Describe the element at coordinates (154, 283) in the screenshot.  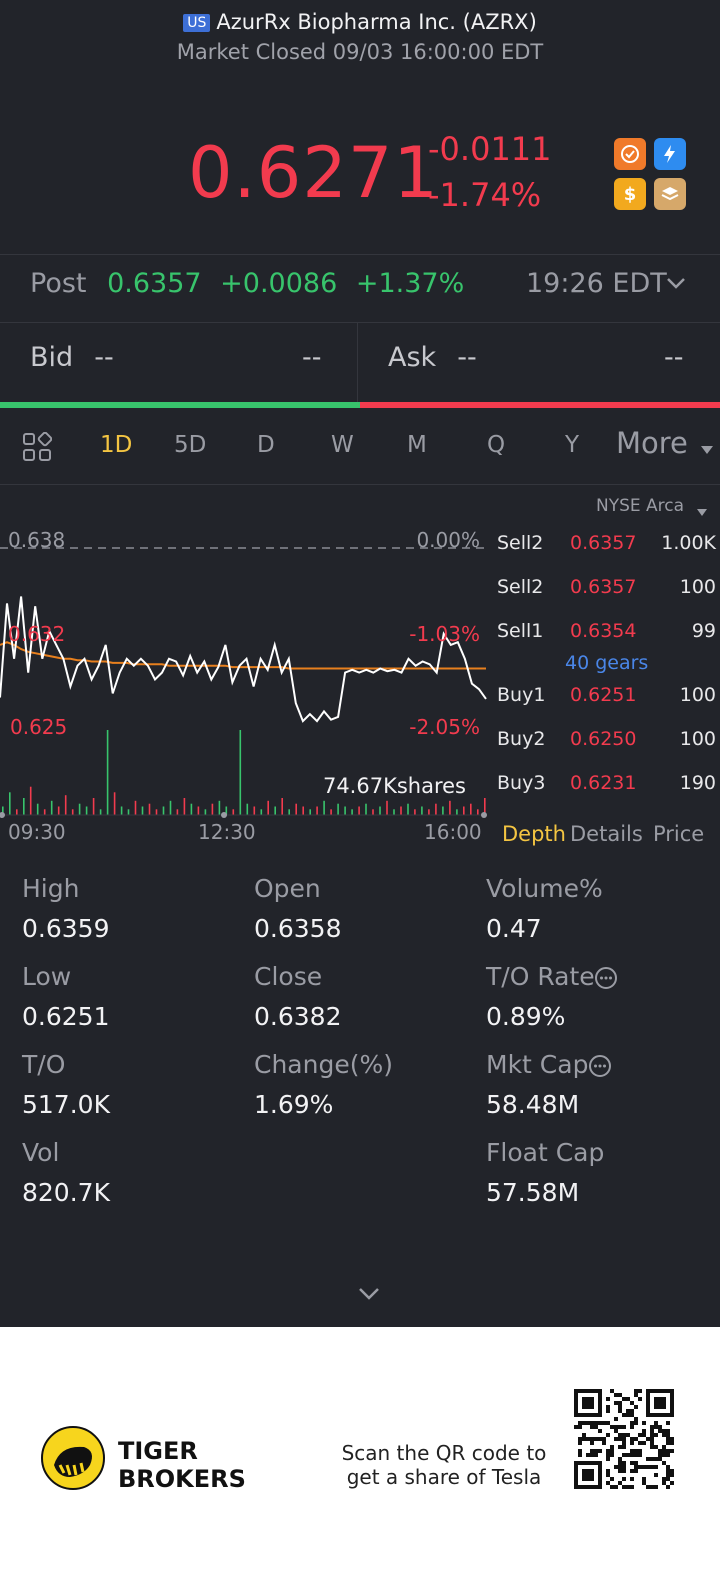
I see `post-price: 0.6357` at that location.